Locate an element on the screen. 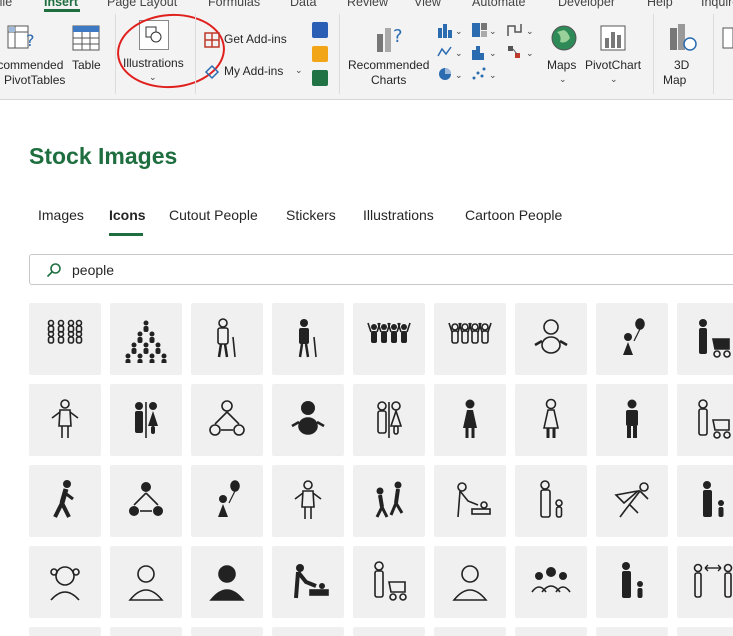 This screenshot has height=636, width=733. search-box is located at coordinates (381, 269).